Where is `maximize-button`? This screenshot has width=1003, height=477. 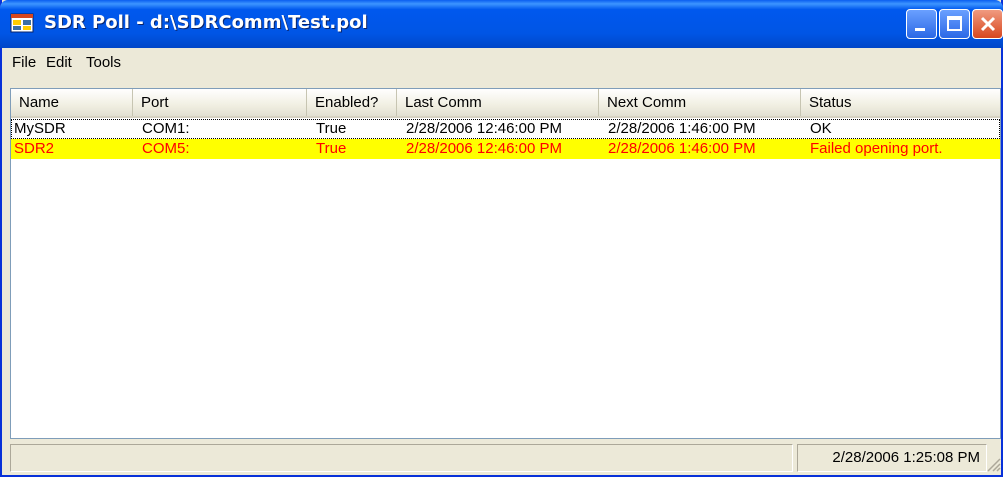
maximize-button is located at coordinates (954, 24).